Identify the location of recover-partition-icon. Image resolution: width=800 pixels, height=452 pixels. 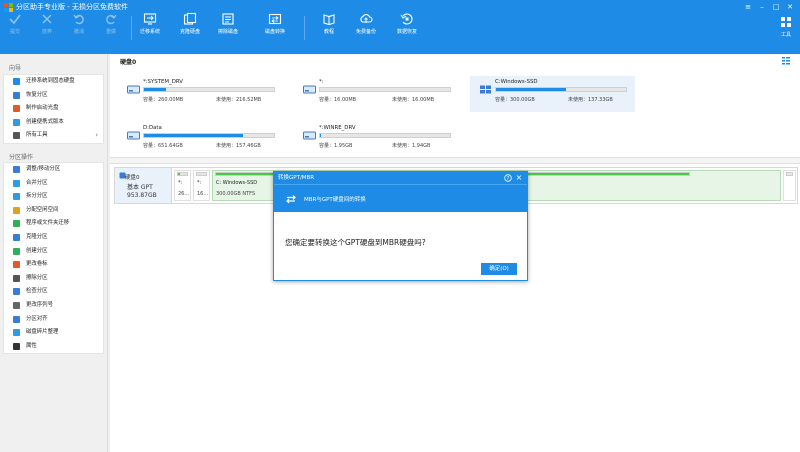
(16, 95).